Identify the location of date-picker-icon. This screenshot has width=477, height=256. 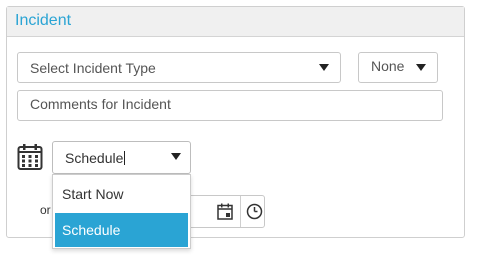
(225, 213).